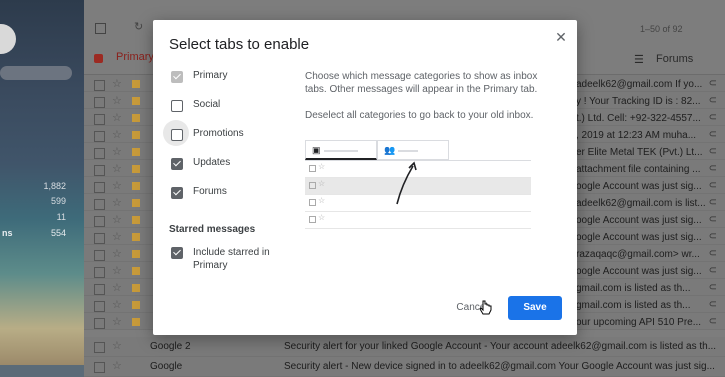  Describe the element at coordinates (8, 39) in the screenshot. I see `compose-button` at that location.